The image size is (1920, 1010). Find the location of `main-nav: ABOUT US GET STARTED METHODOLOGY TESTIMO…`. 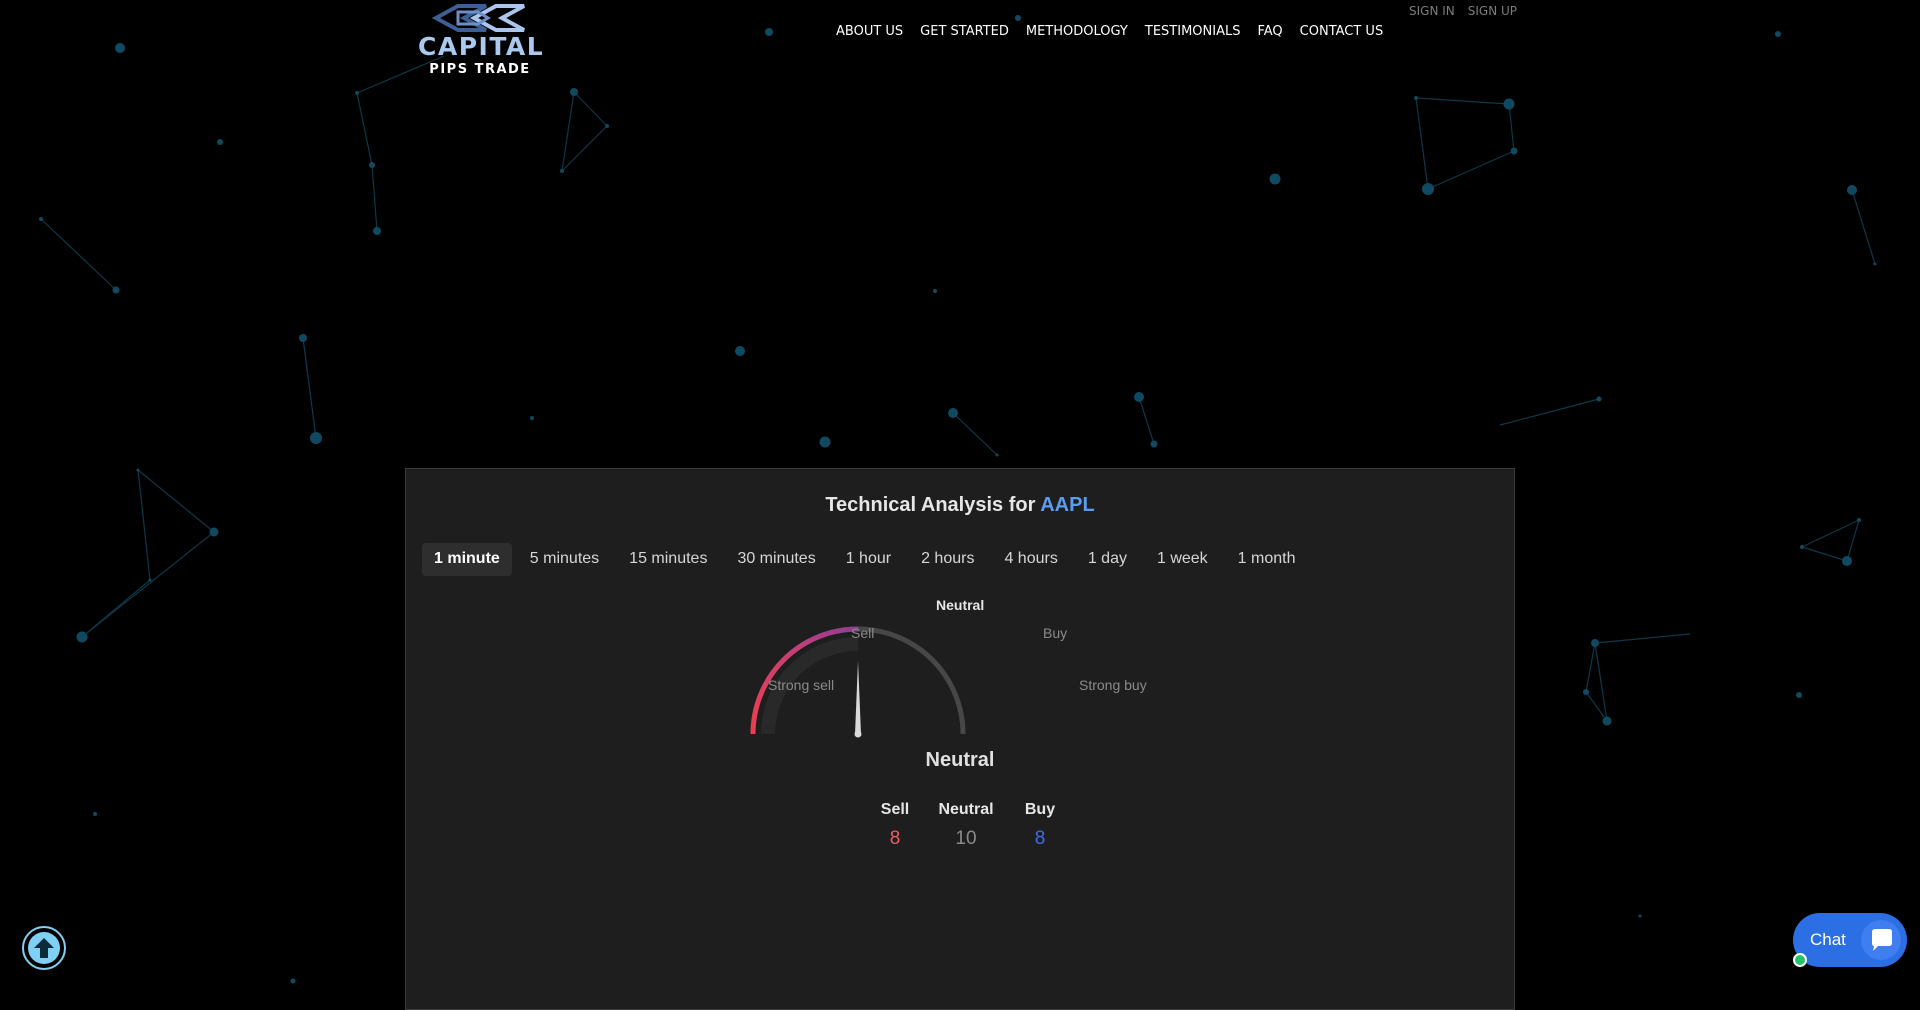

main-nav: ABOUT US GET STARTED METHODOLOGY TESTIMO… is located at coordinates (1109, 31).